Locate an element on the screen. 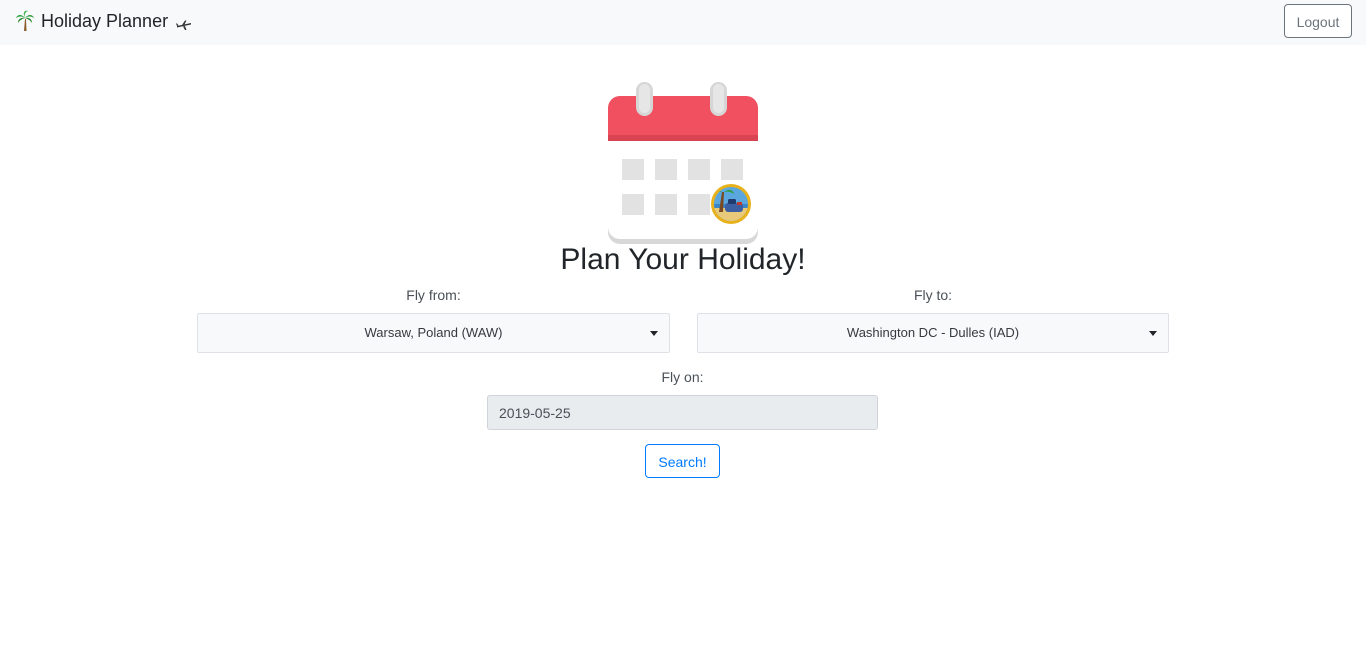 This screenshot has height=648, width=1366. fly-from-select: Warsaw, Poland (WAW) is located at coordinates (433, 333).